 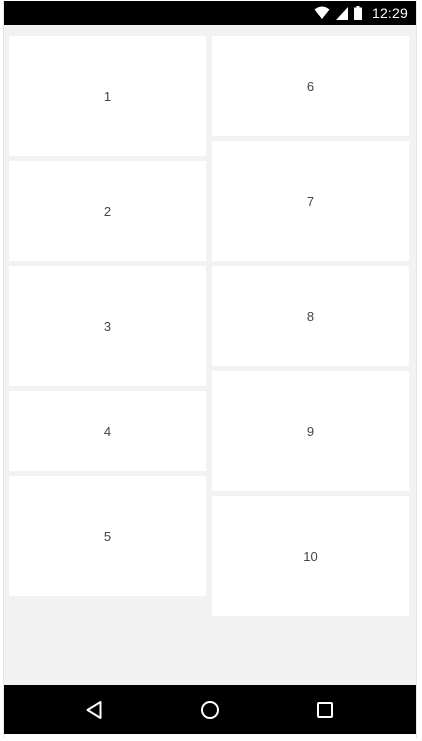 What do you see at coordinates (357, 13) in the screenshot?
I see `battery-icon` at bounding box center [357, 13].